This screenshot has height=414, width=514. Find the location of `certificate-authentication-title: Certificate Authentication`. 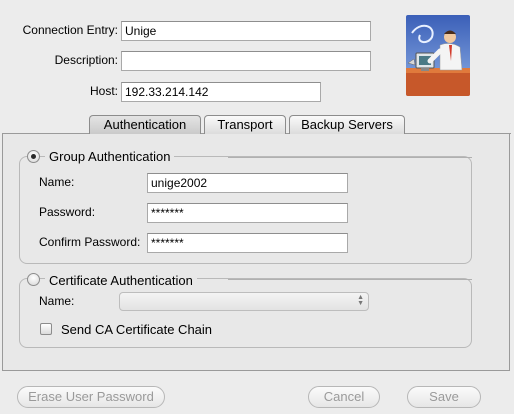

certificate-authentication-title: Certificate Authentication is located at coordinates (121, 281).